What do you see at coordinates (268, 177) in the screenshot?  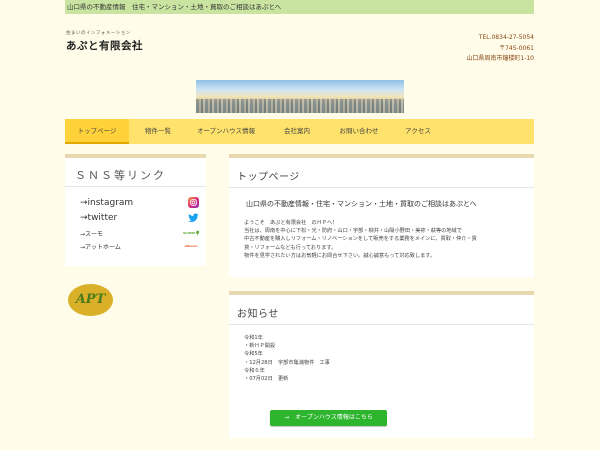 I see `top-page-title: トップページ` at bounding box center [268, 177].